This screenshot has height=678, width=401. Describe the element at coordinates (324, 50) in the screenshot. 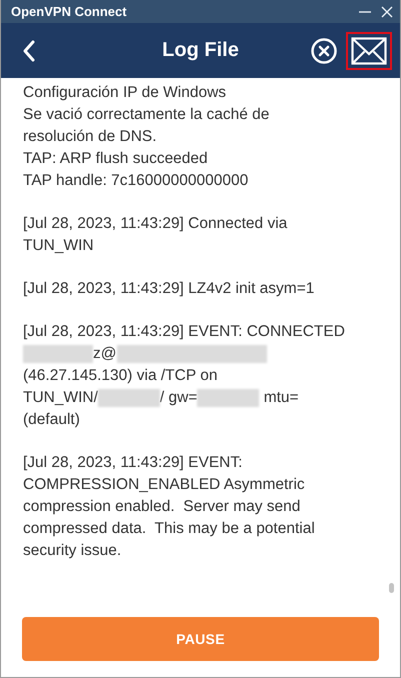

I see `clear-icon` at that location.